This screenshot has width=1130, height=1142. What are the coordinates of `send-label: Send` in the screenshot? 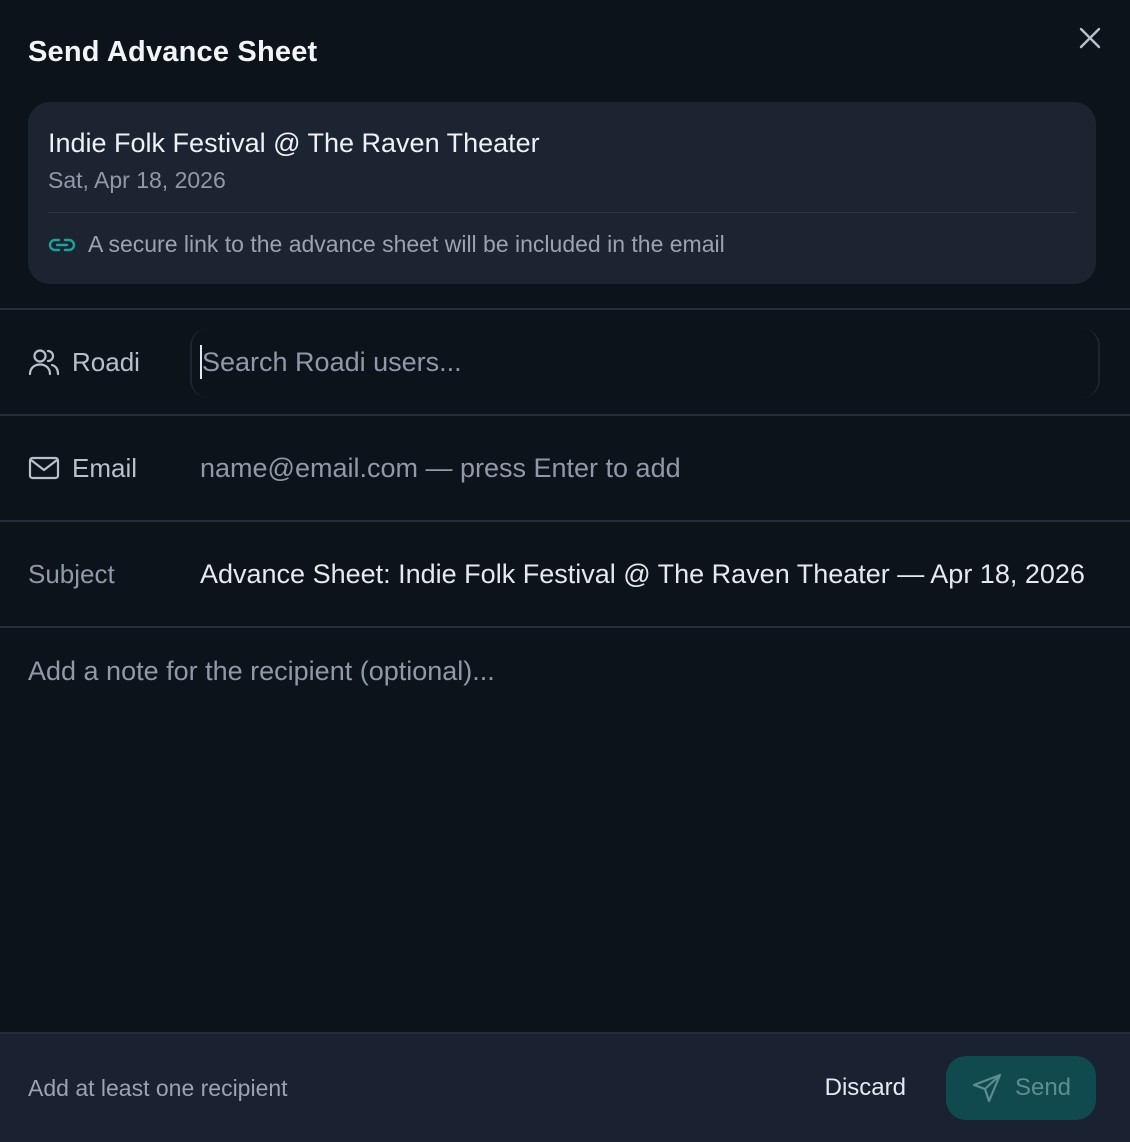 It's located at (1043, 1087).